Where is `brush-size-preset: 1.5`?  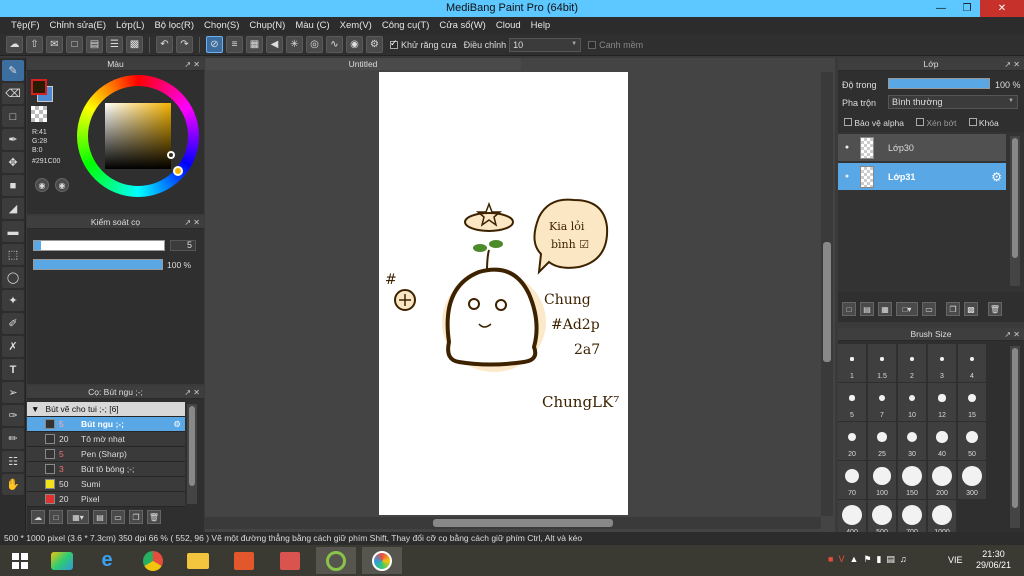
brush-size-preset: 1.5 is located at coordinates (882, 363).